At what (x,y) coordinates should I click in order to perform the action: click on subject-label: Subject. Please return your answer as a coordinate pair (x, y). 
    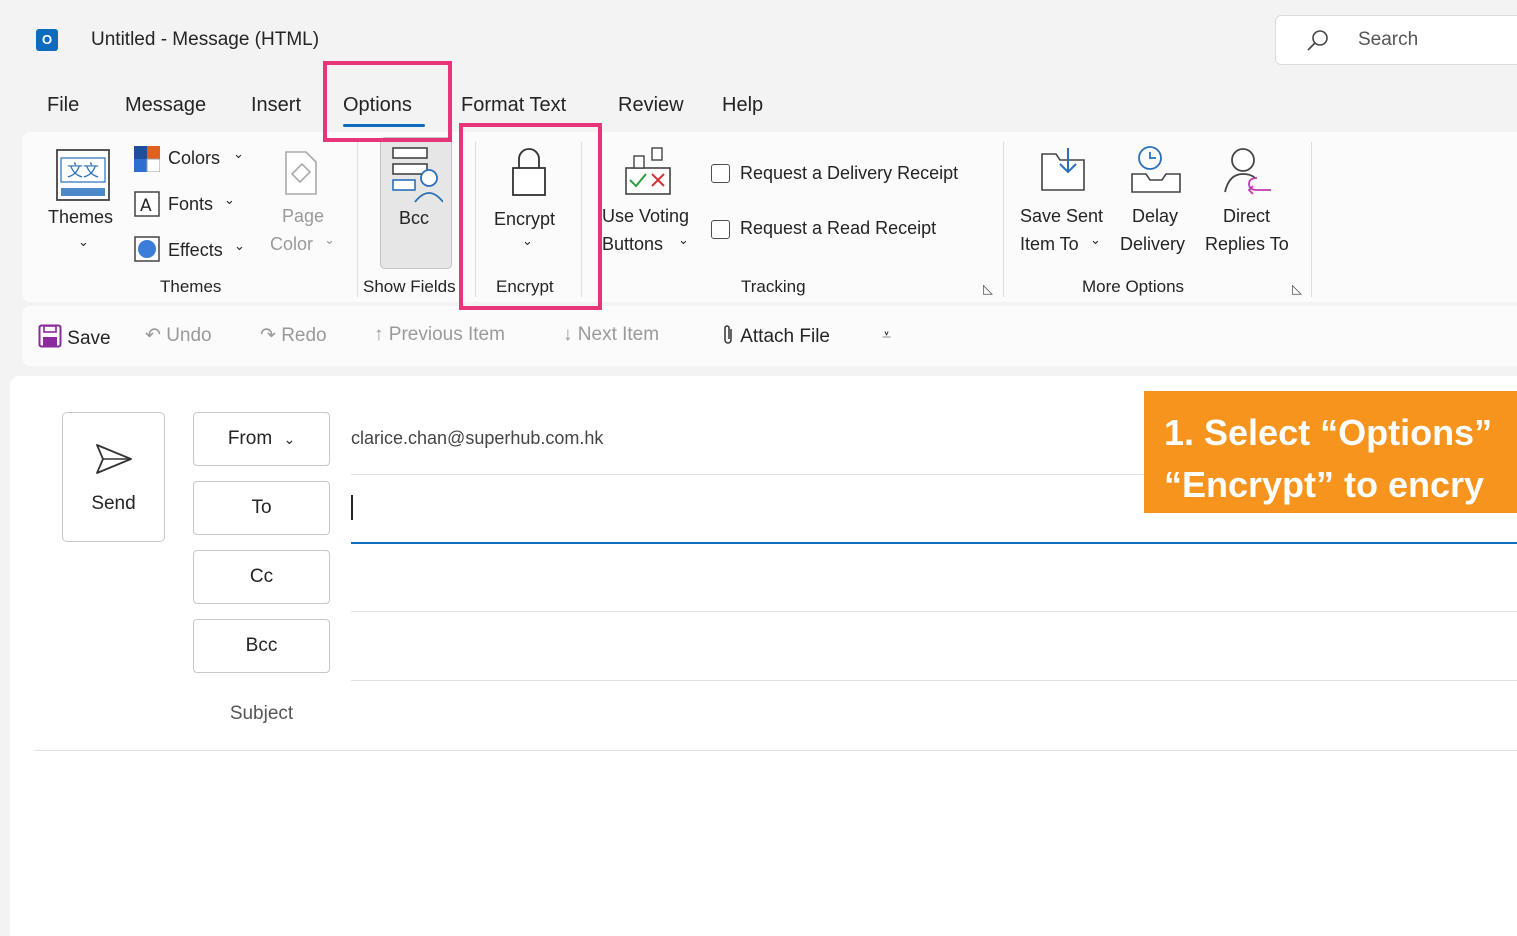
    Looking at the image, I should click on (261, 713).